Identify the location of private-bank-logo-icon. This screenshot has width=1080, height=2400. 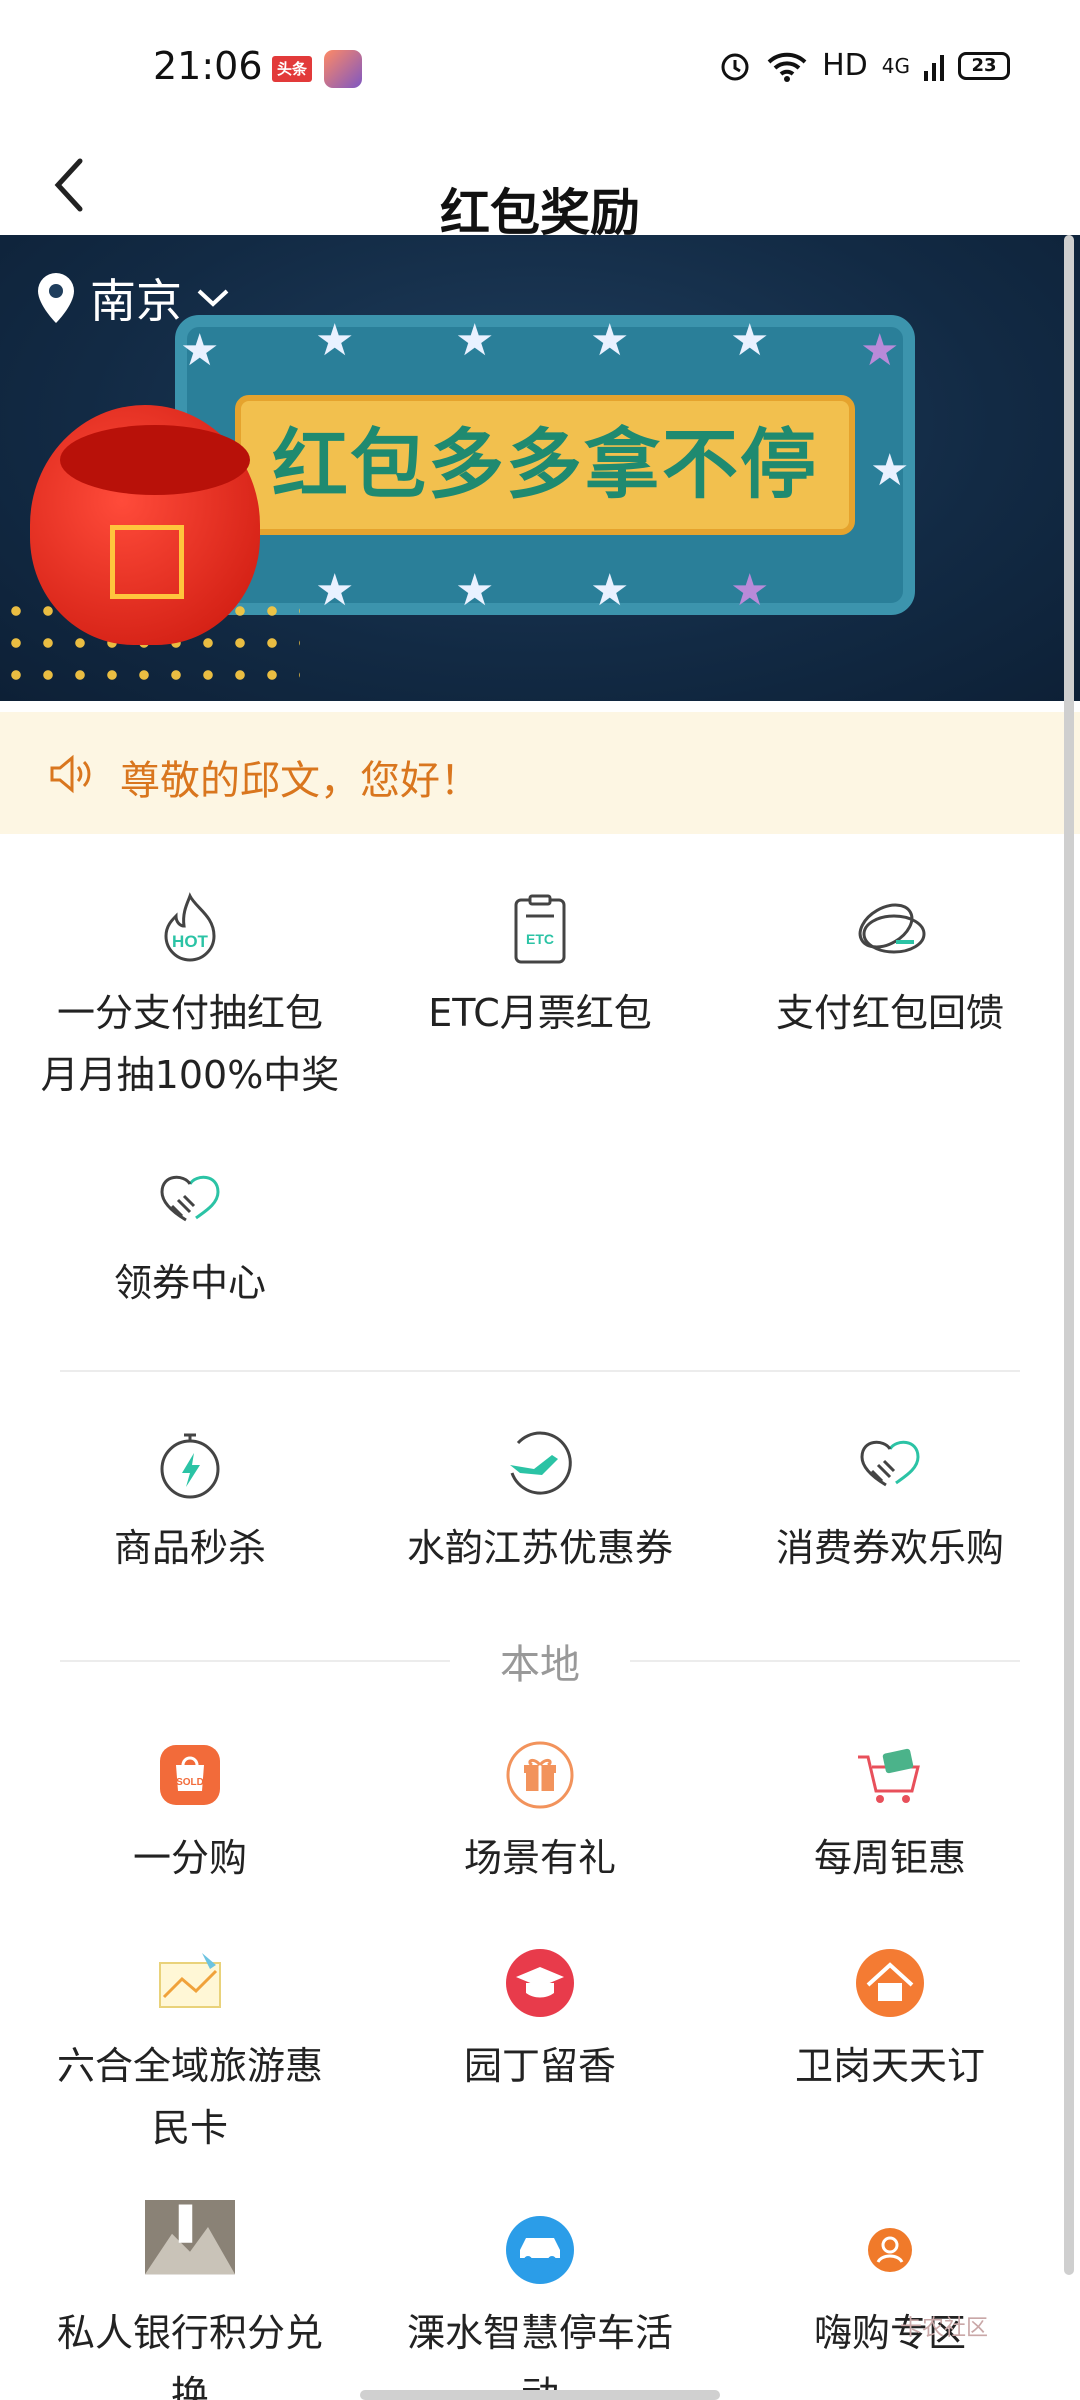
(190, 2237).